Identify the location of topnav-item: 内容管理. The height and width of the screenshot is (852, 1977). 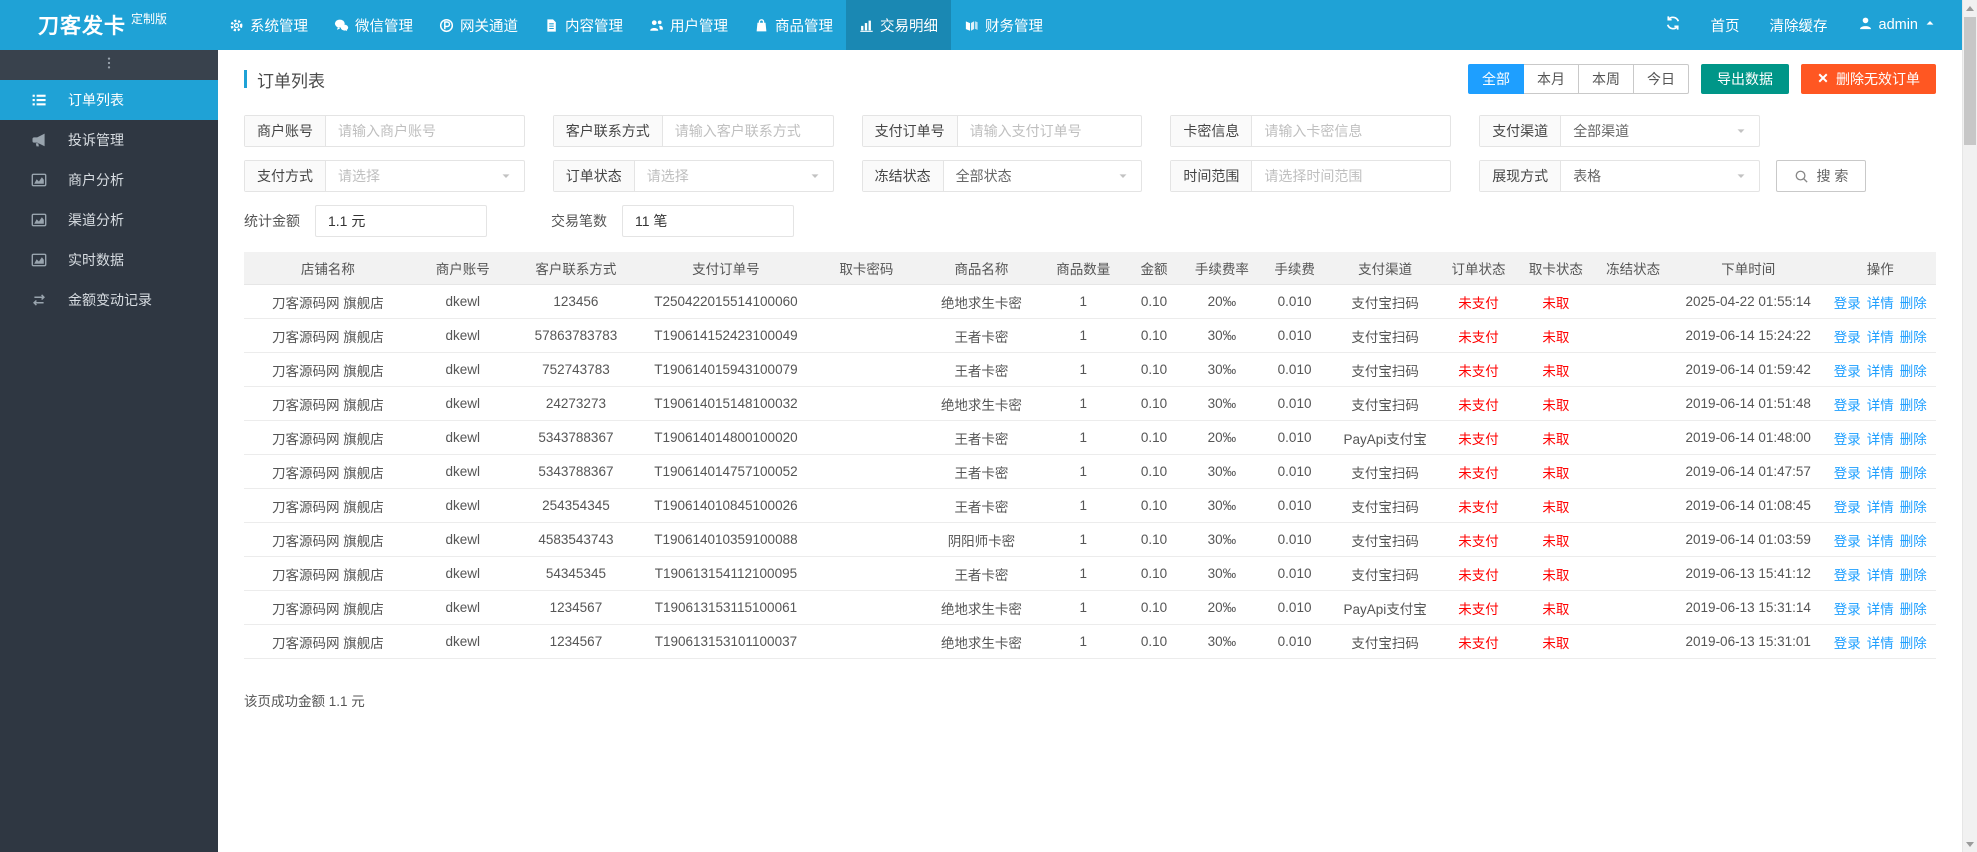
(583, 25).